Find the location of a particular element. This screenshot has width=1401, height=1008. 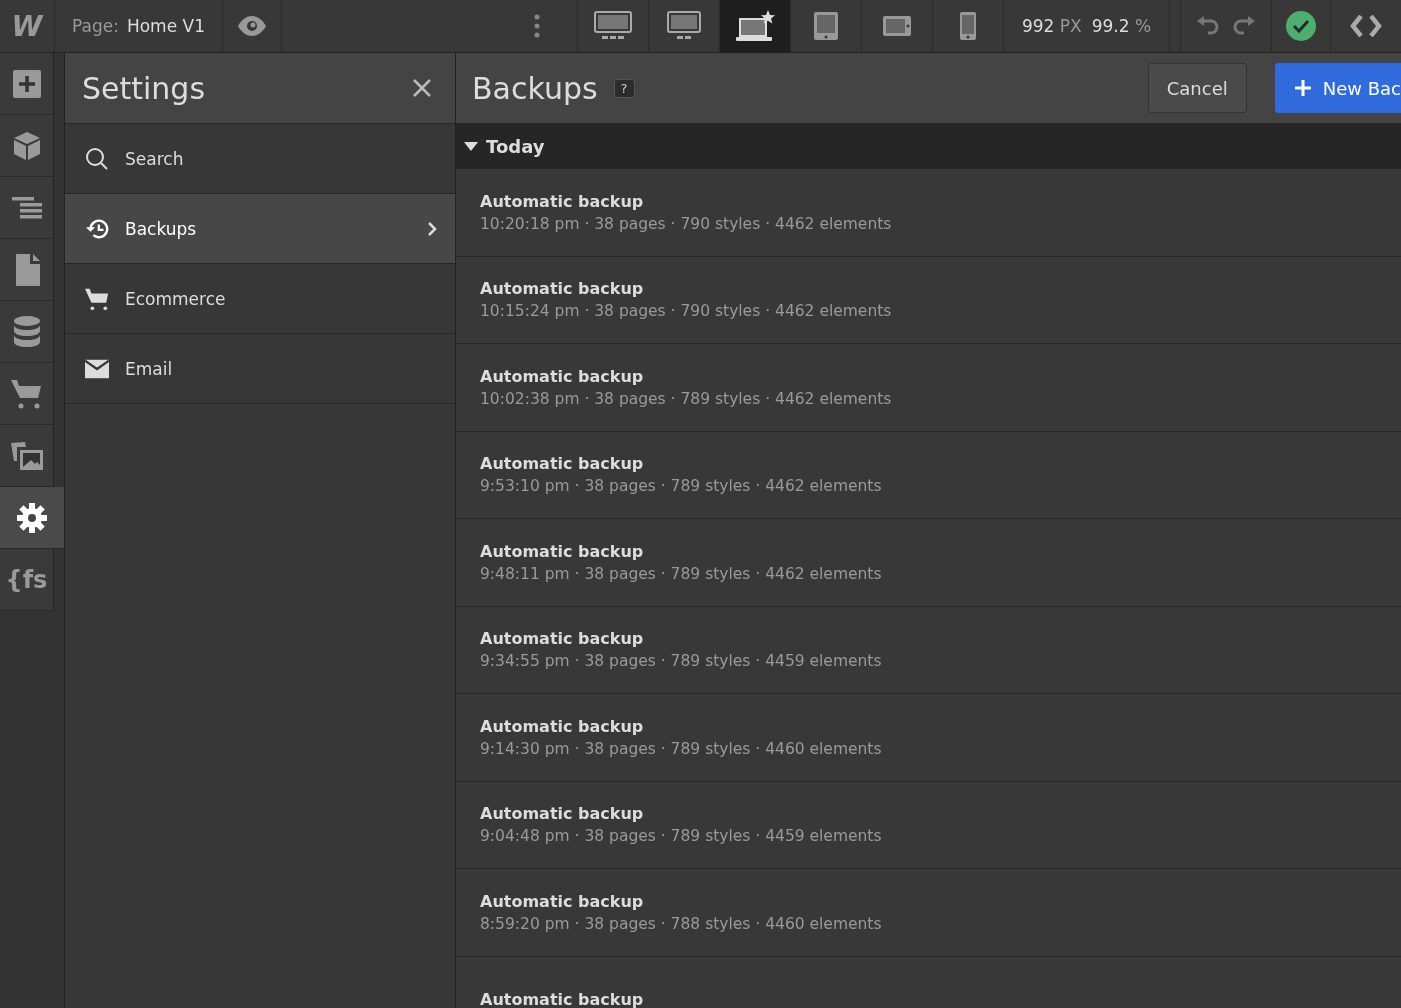

add-icon is located at coordinates (26, 83).